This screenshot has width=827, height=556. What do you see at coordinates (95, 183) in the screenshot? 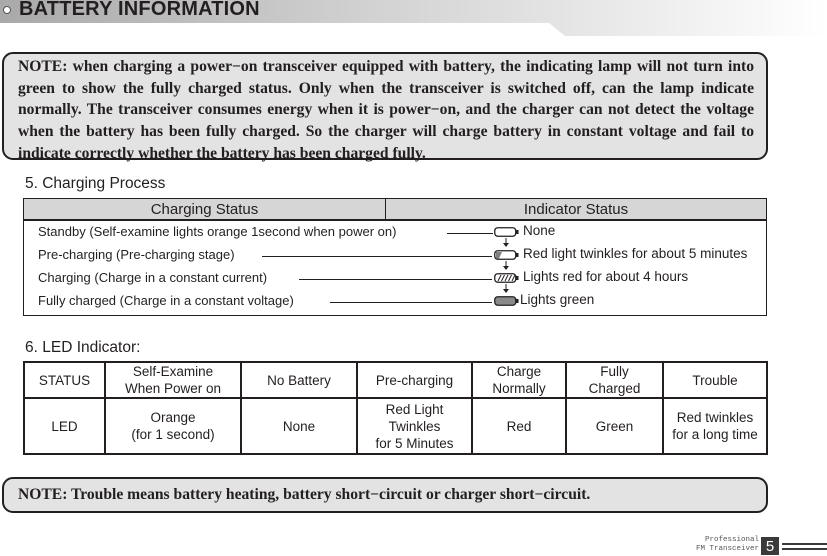
I see `section-title-charging-process: 5. Charging Process` at bounding box center [95, 183].